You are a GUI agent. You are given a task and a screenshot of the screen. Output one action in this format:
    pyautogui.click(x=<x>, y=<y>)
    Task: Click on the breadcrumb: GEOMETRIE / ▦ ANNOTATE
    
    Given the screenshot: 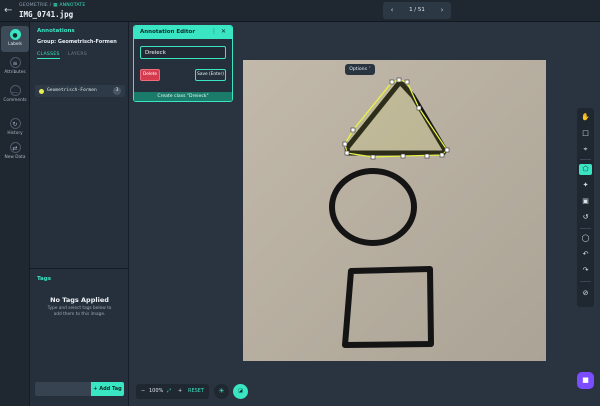 What is the action you would take?
    pyautogui.click(x=52, y=5)
    